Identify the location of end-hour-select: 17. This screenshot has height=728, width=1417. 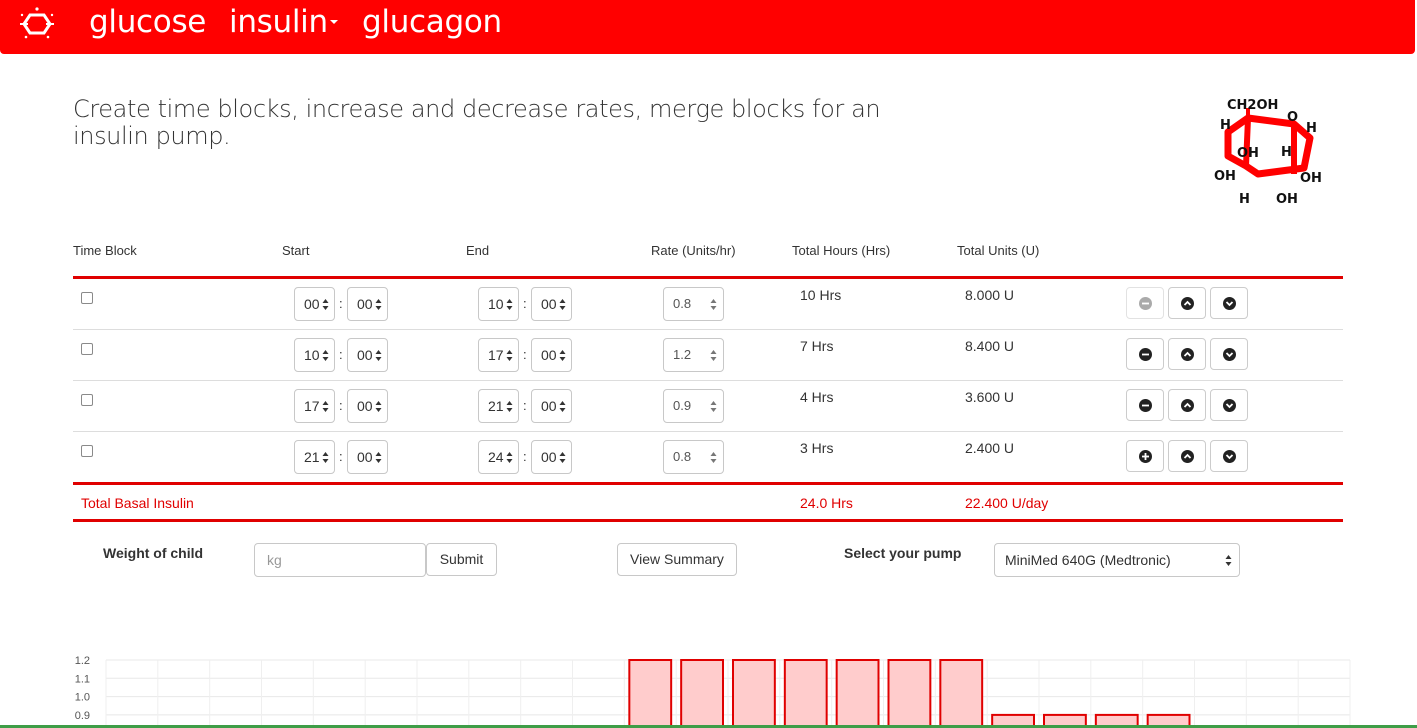
(498, 355).